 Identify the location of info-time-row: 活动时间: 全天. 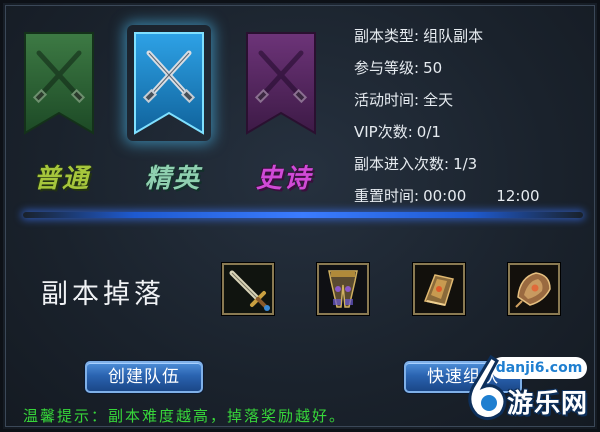
(474, 104).